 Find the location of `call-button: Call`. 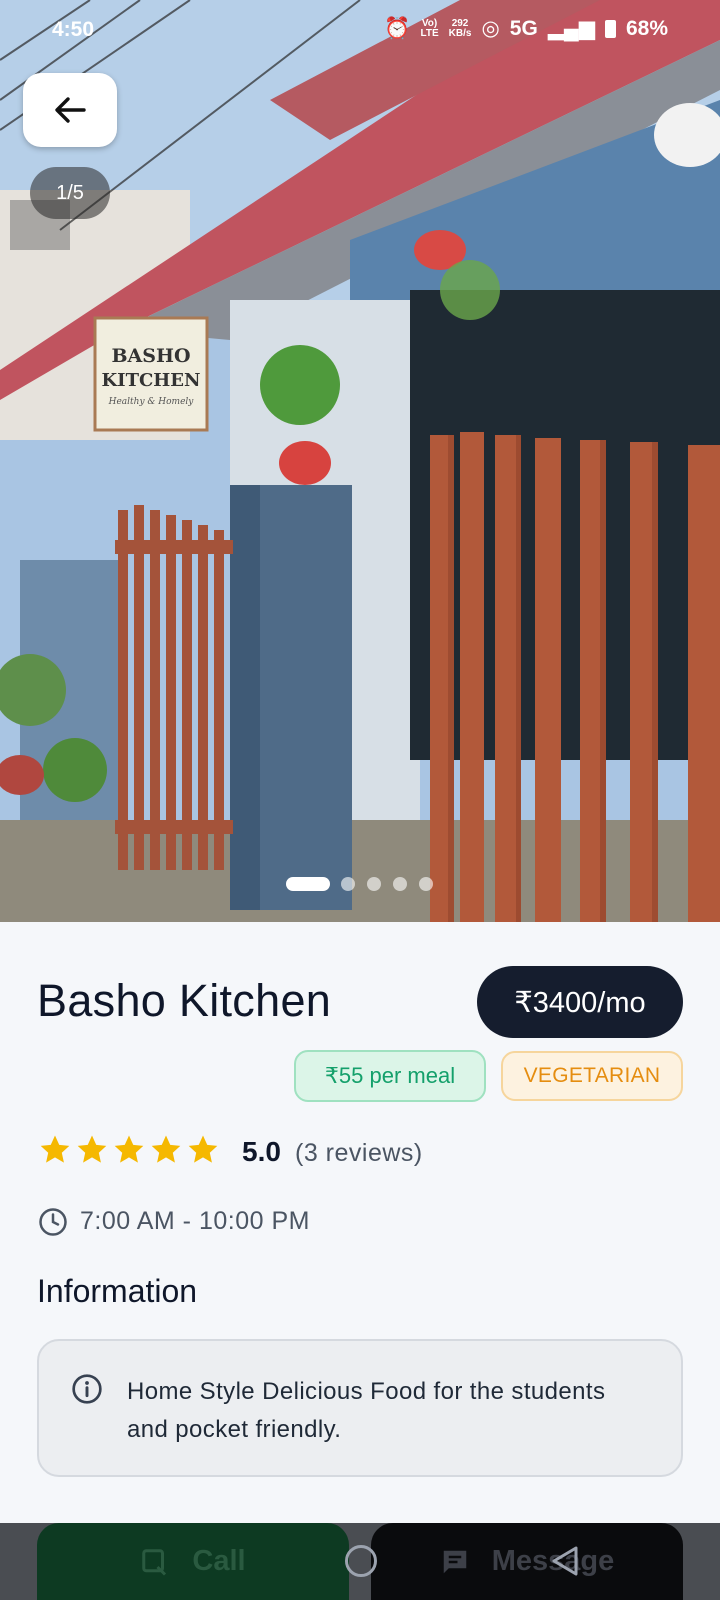

call-button: Call is located at coordinates (193, 1561).